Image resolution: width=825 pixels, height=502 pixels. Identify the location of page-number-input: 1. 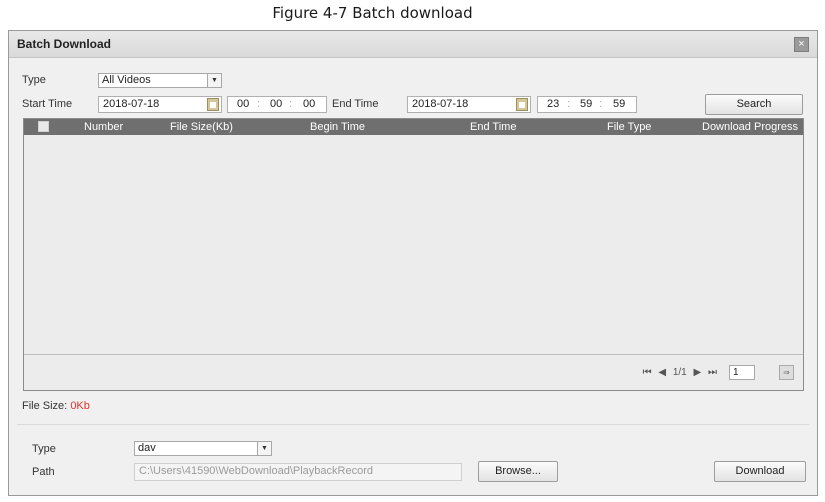
(742, 372).